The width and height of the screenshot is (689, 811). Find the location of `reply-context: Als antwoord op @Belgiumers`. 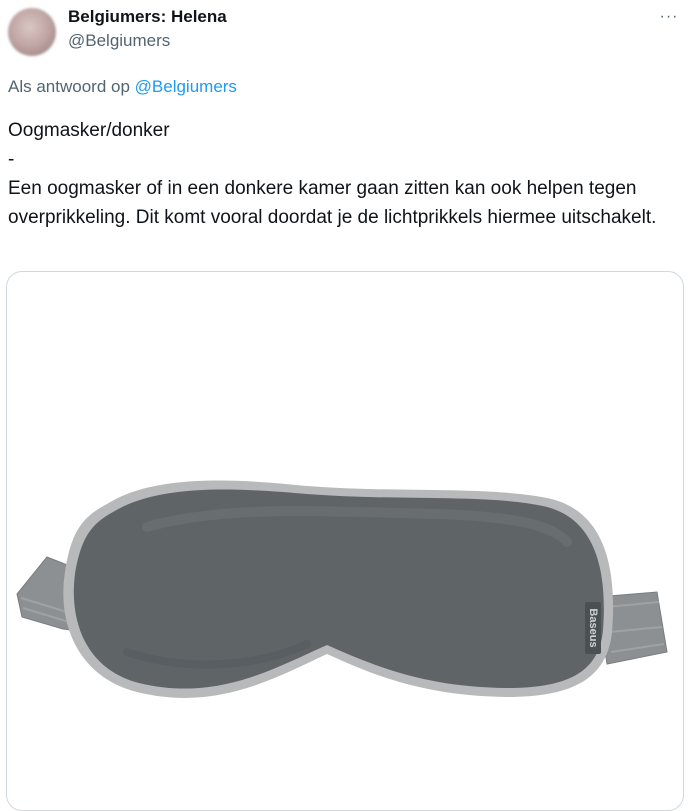

reply-context: Als antwoord op @Belgiumers is located at coordinates (122, 87).